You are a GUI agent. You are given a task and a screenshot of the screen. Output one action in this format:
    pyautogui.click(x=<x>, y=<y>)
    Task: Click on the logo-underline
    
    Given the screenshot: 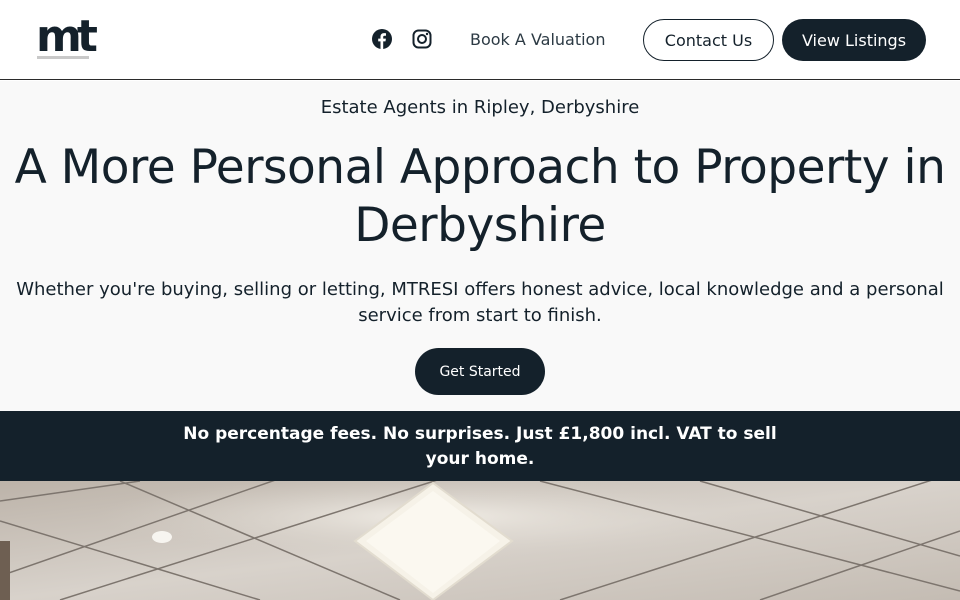 What is the action you would take?
    pyautogui.click(x=63, y=57)
    